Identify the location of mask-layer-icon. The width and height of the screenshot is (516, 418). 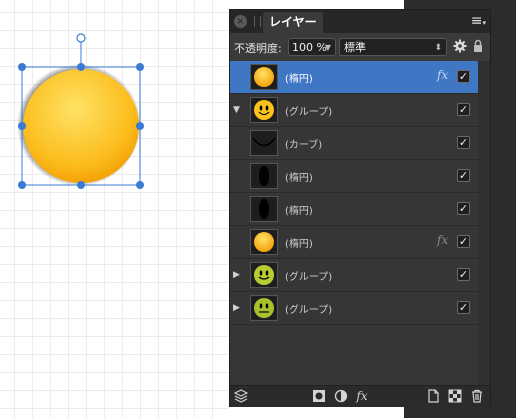
(319, 396).